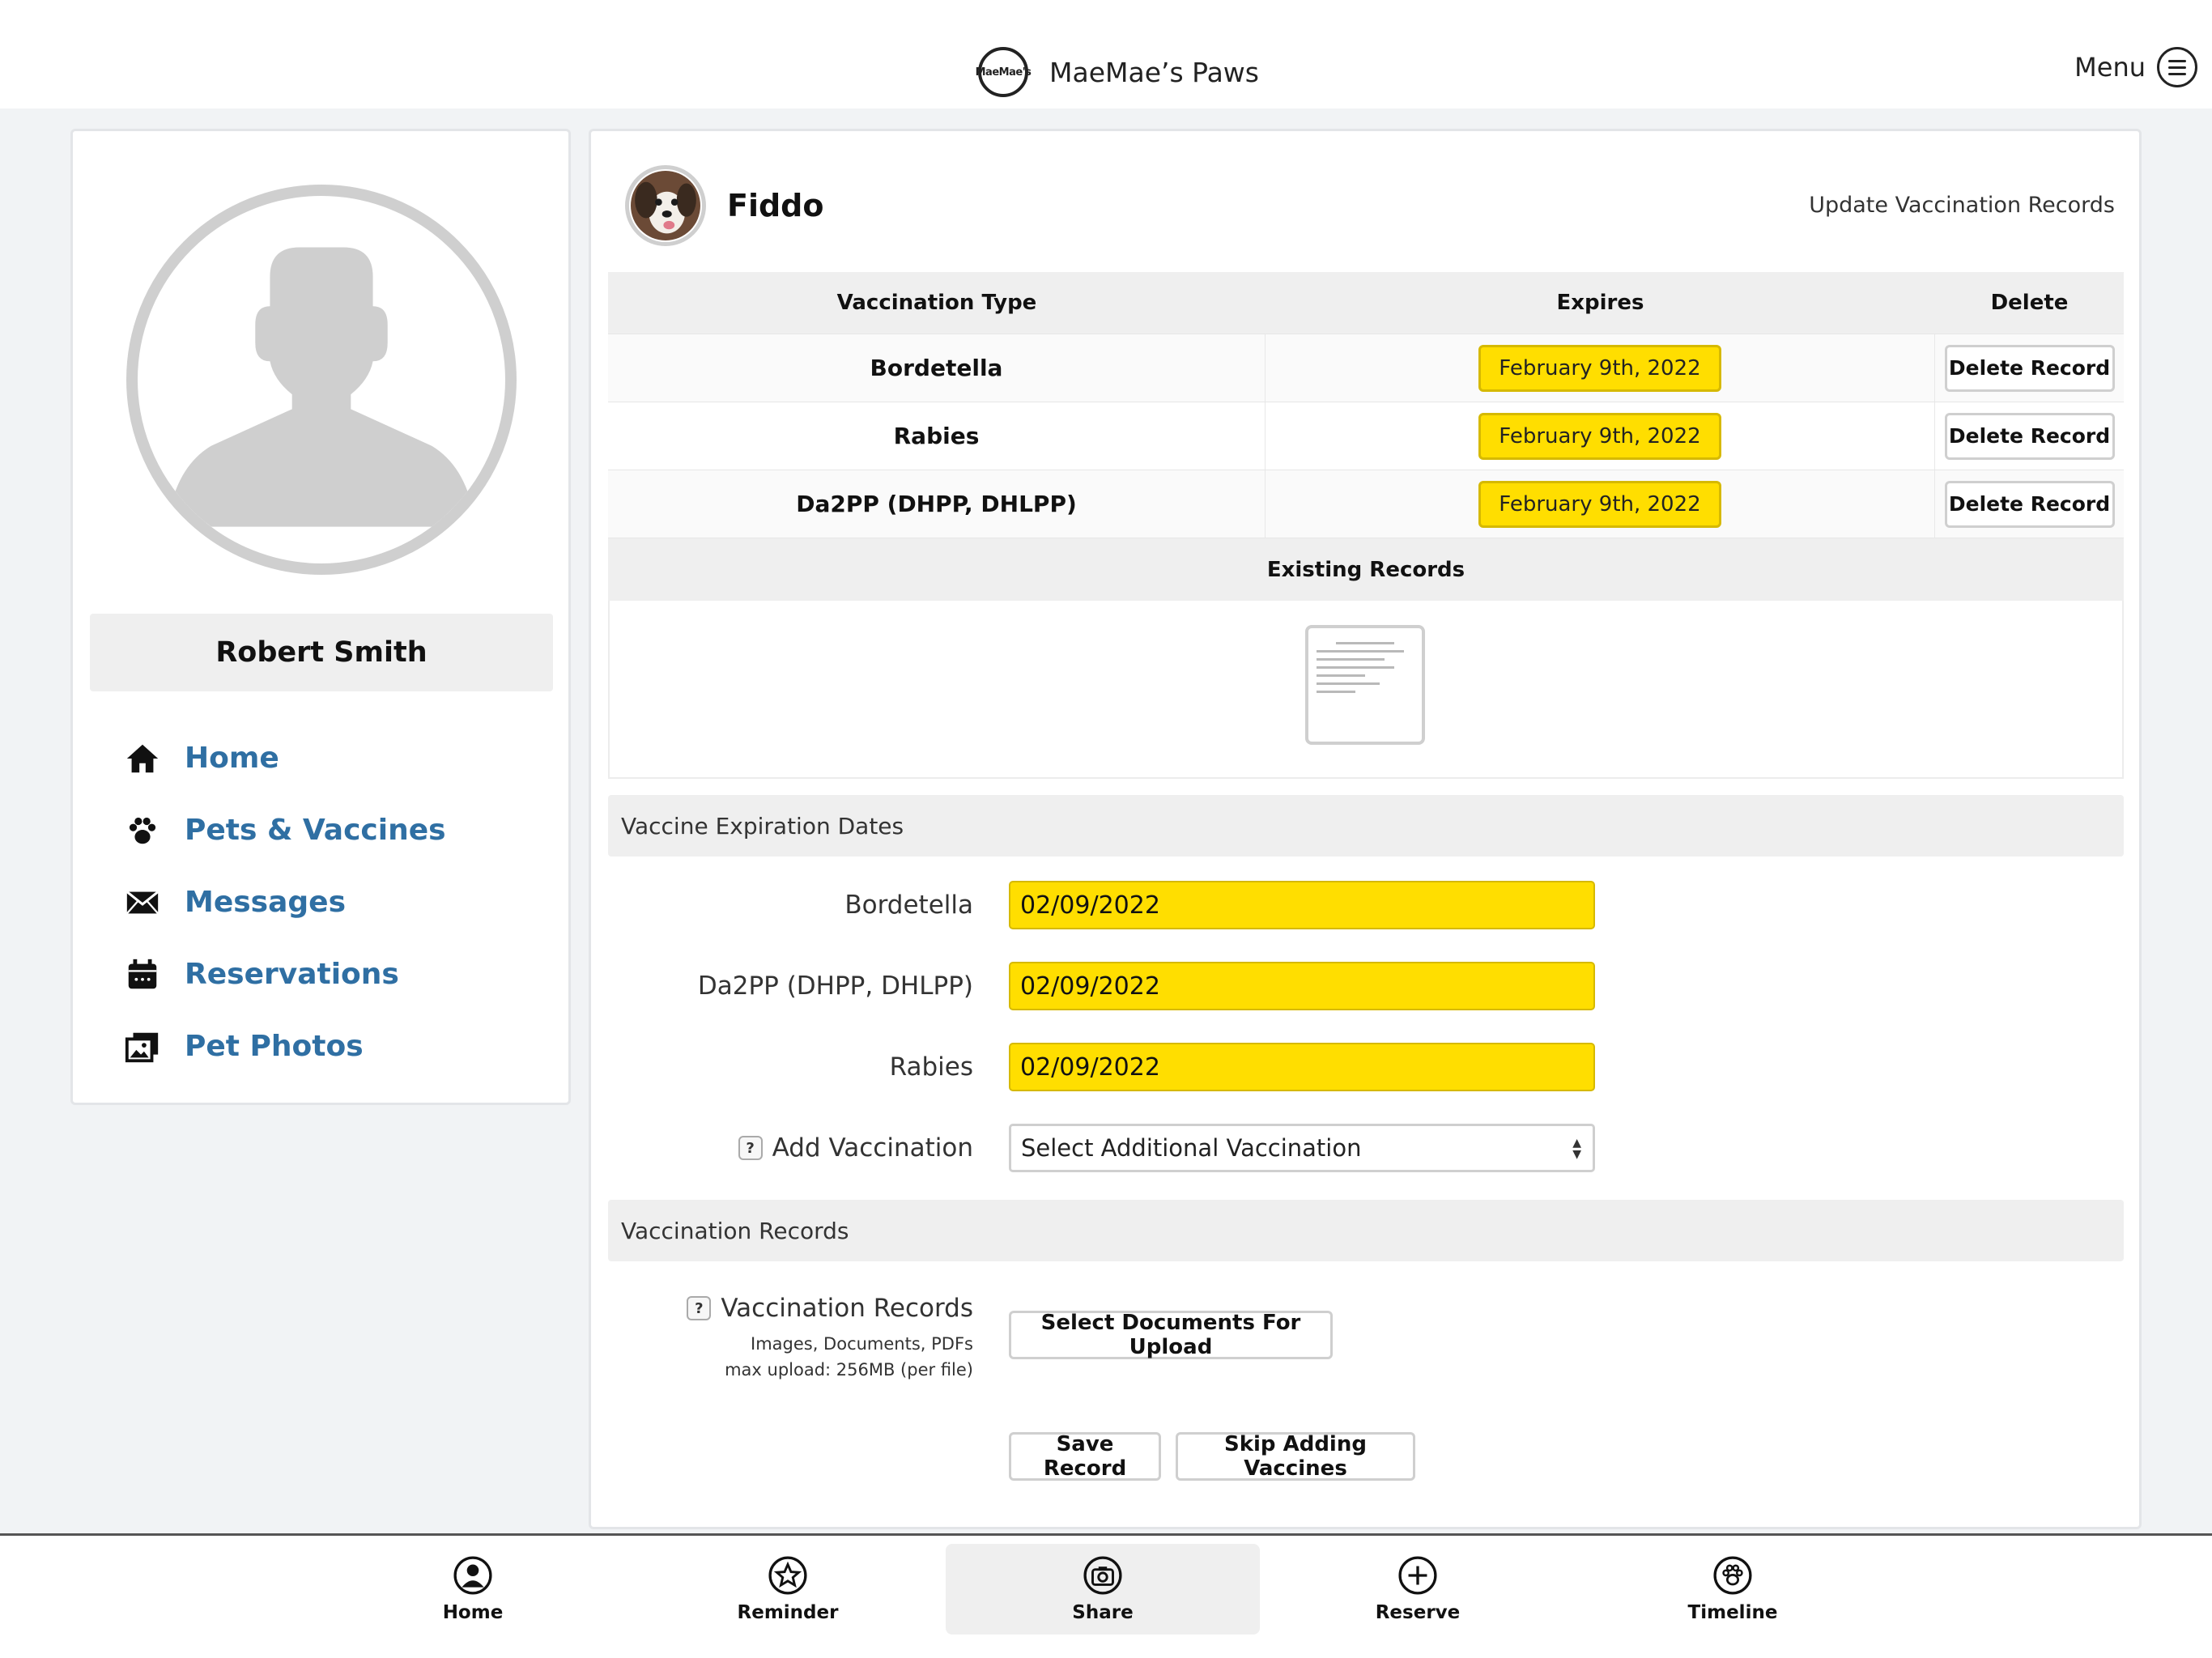 The height and width of the screenshot is (1658, 2212). I want to click on add-vaccination-select: Select Additional Vaccination ▲ ▼, so click(1302, 1148).